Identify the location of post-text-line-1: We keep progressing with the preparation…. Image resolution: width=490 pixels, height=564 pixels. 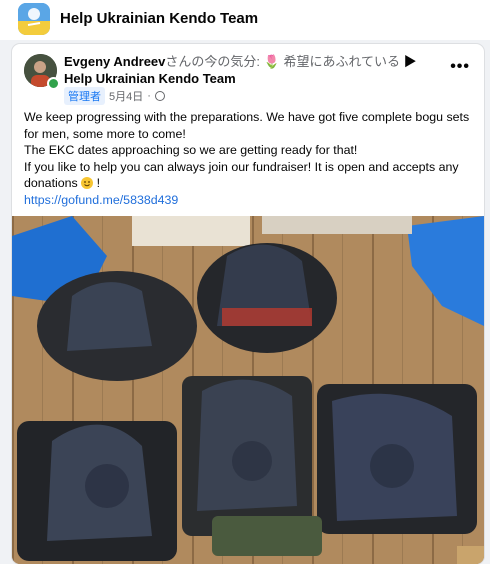
(247, 125).